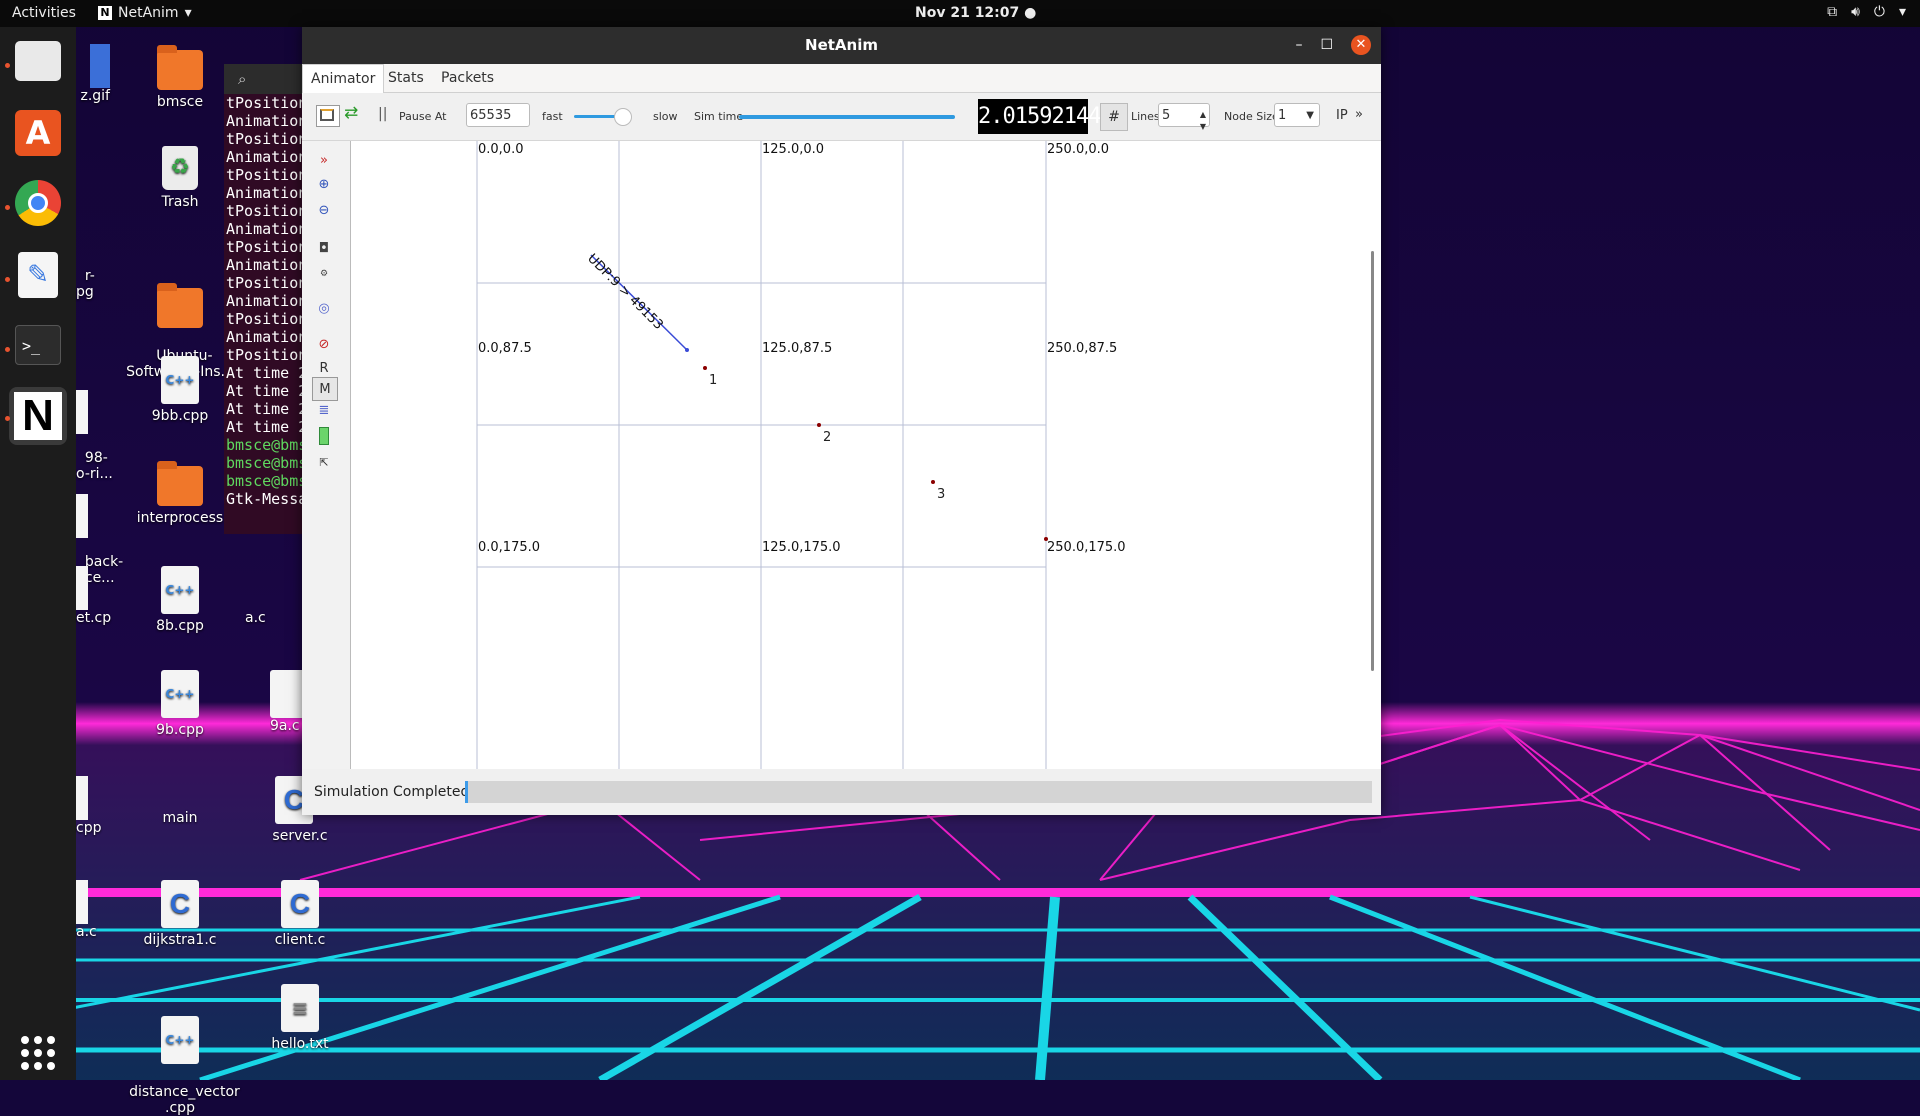 This screenshot has width=1920, height=1116. Describe the element at coordinates (38, 1053) in the screenshot. I see `show-apps-button` at that location.